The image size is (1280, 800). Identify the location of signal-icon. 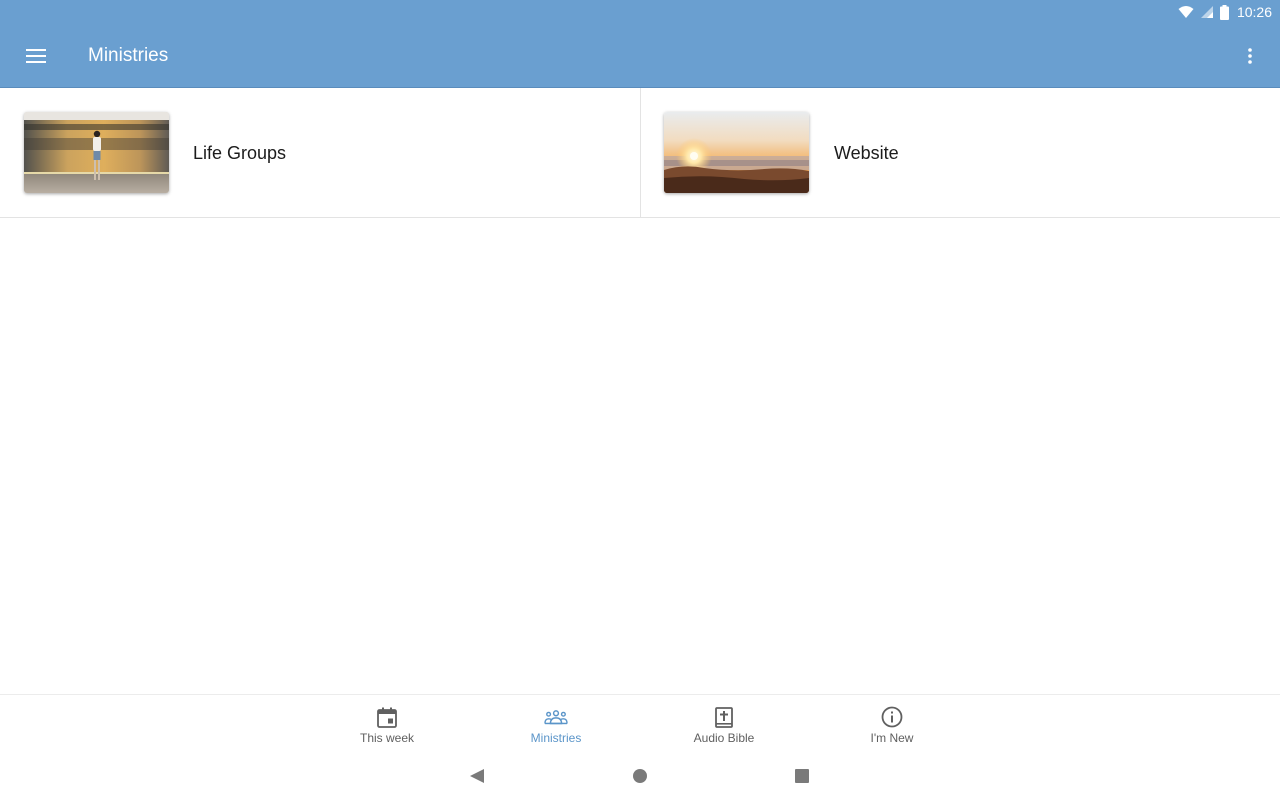
(1206, 12).